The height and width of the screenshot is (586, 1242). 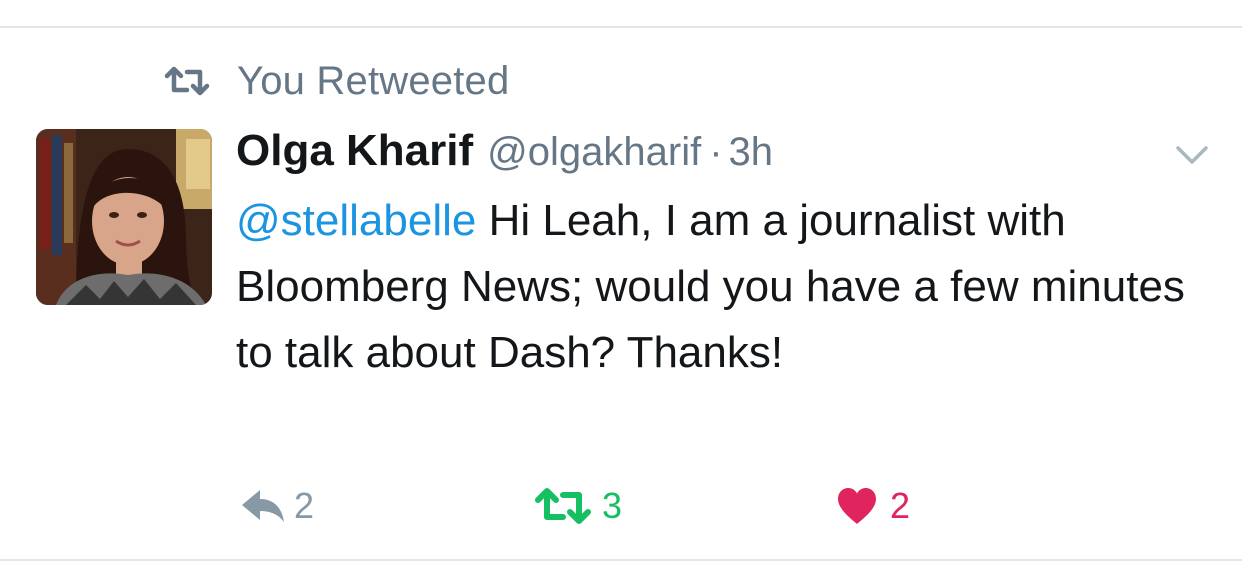 I want to click on tweet-header: Olga Kharif @olgakharif · 3h, so click(x=504, y=154).